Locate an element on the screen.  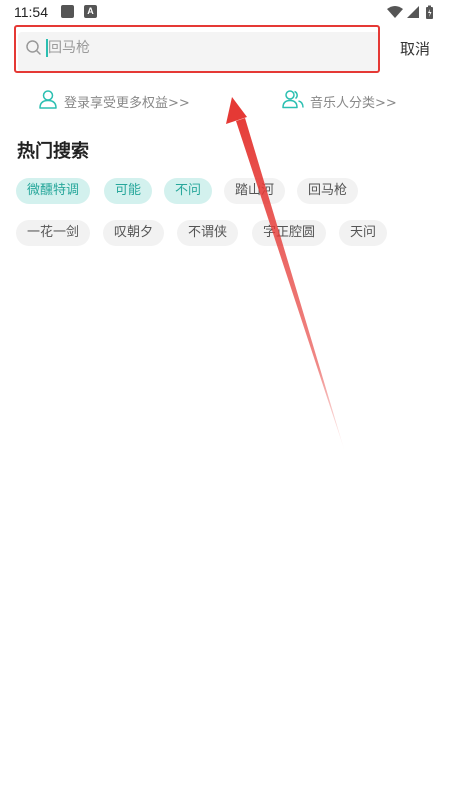
wifi-icon is located at coordinates (395, 12).